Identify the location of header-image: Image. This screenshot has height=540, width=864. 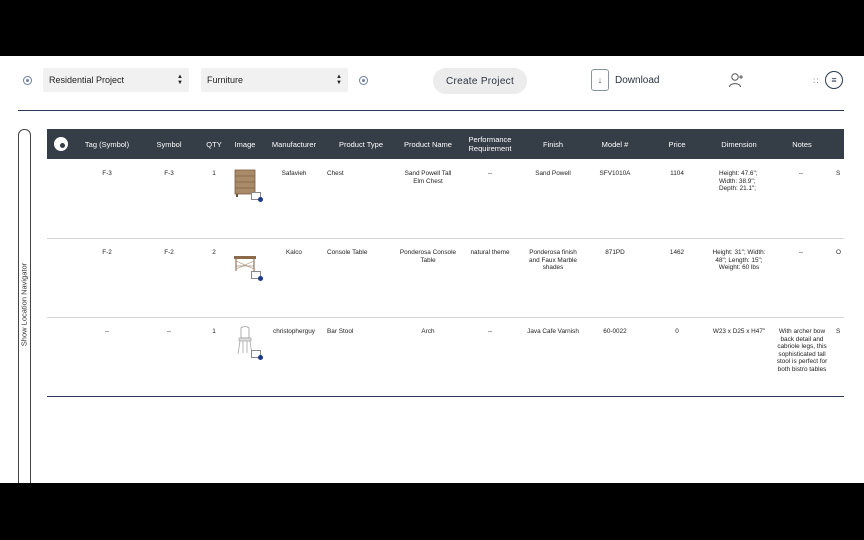
(245, 144).